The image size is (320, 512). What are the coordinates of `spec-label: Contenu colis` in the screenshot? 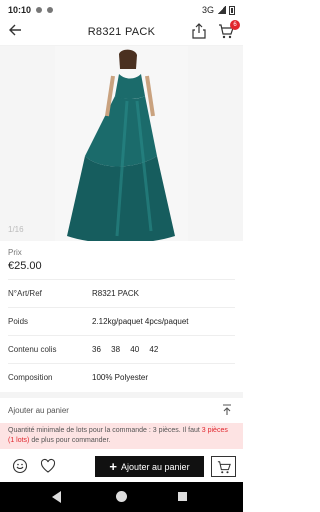 It's located at (32, 349).